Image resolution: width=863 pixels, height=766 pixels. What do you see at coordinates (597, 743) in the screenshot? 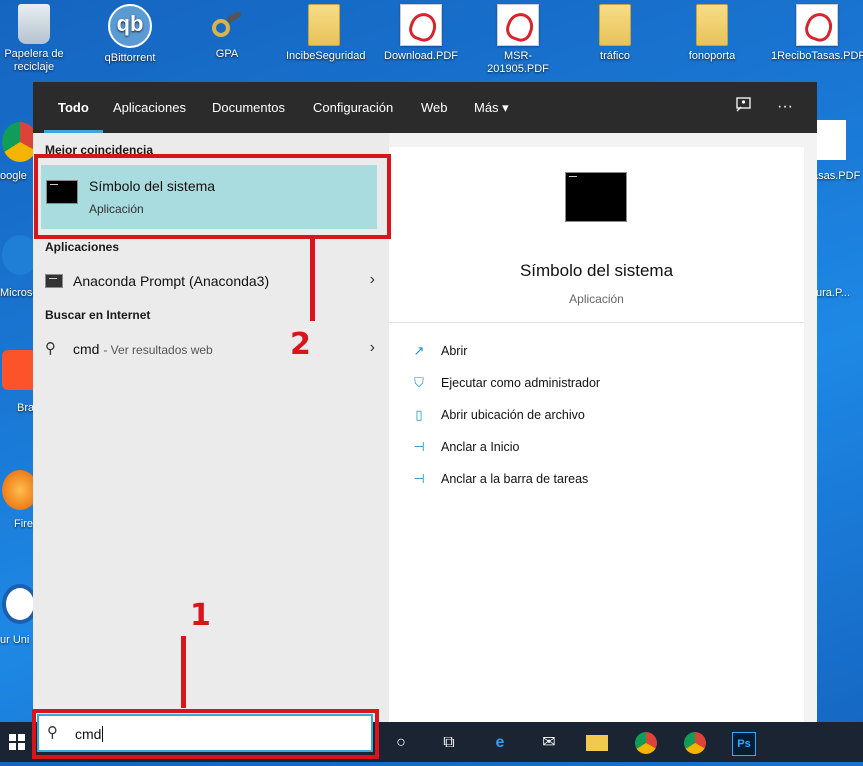
I see `file-explorer-icon` at bounding box center [597, 743].